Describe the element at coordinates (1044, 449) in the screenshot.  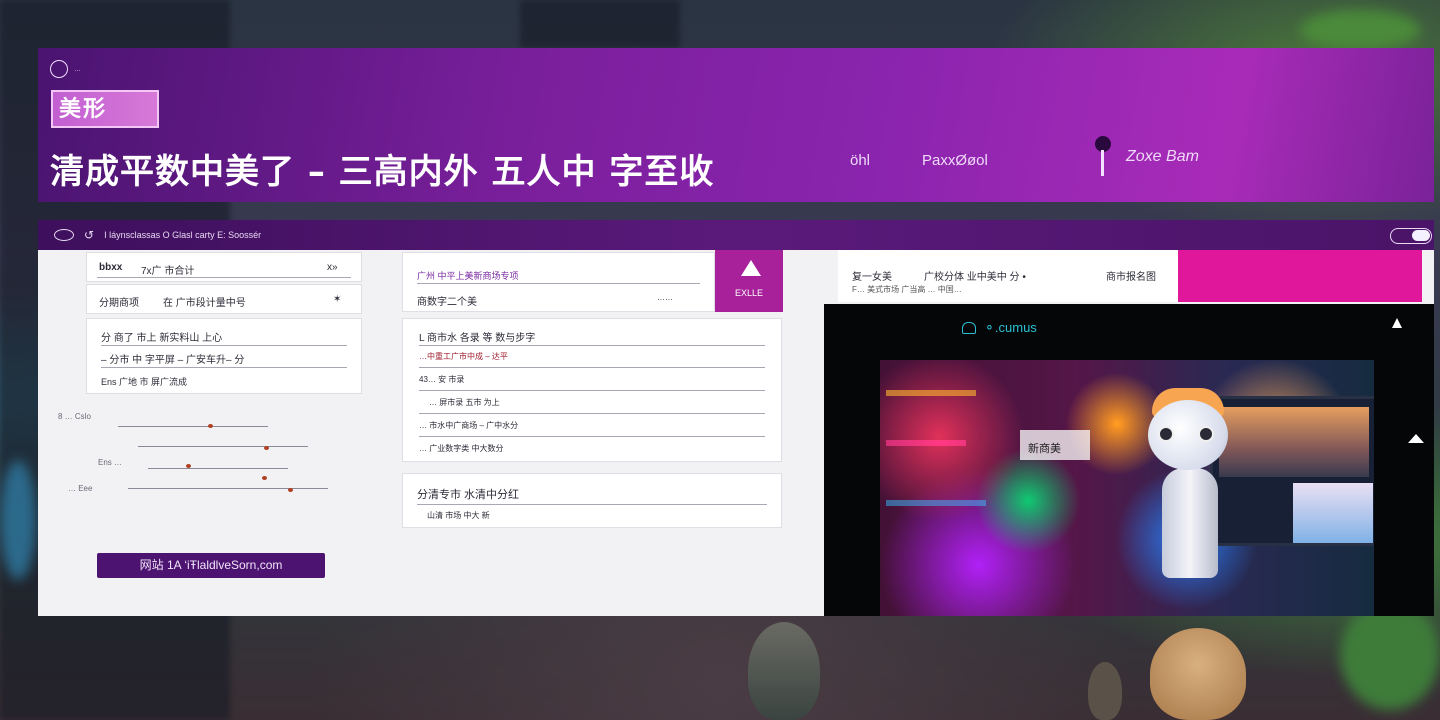
I see `scene-label: 新商美` at that location.